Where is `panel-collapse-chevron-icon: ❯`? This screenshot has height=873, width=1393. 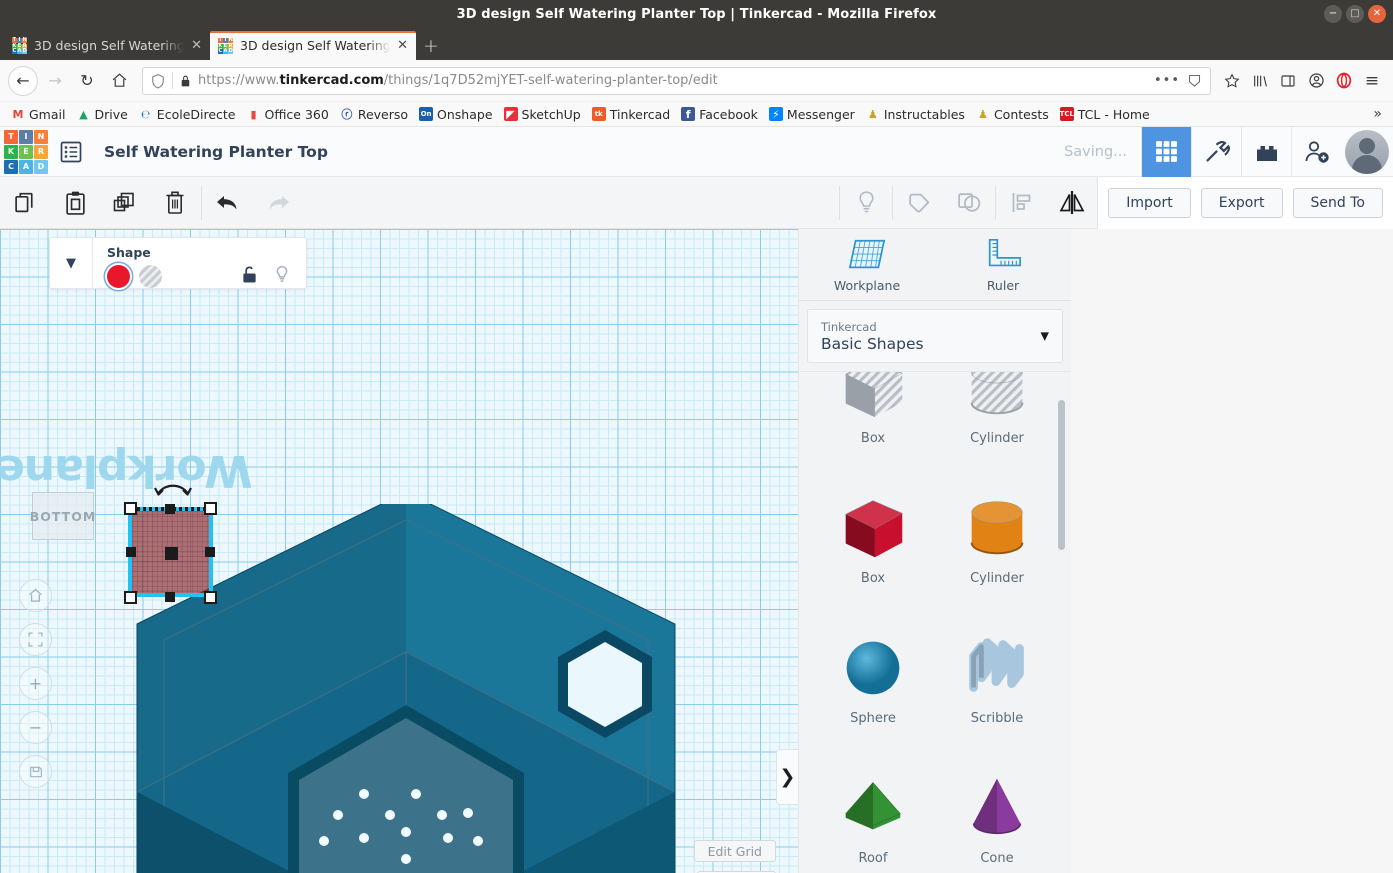
panel-collapse-chevron-icon: ❯ is located at coordinates (787, 777).